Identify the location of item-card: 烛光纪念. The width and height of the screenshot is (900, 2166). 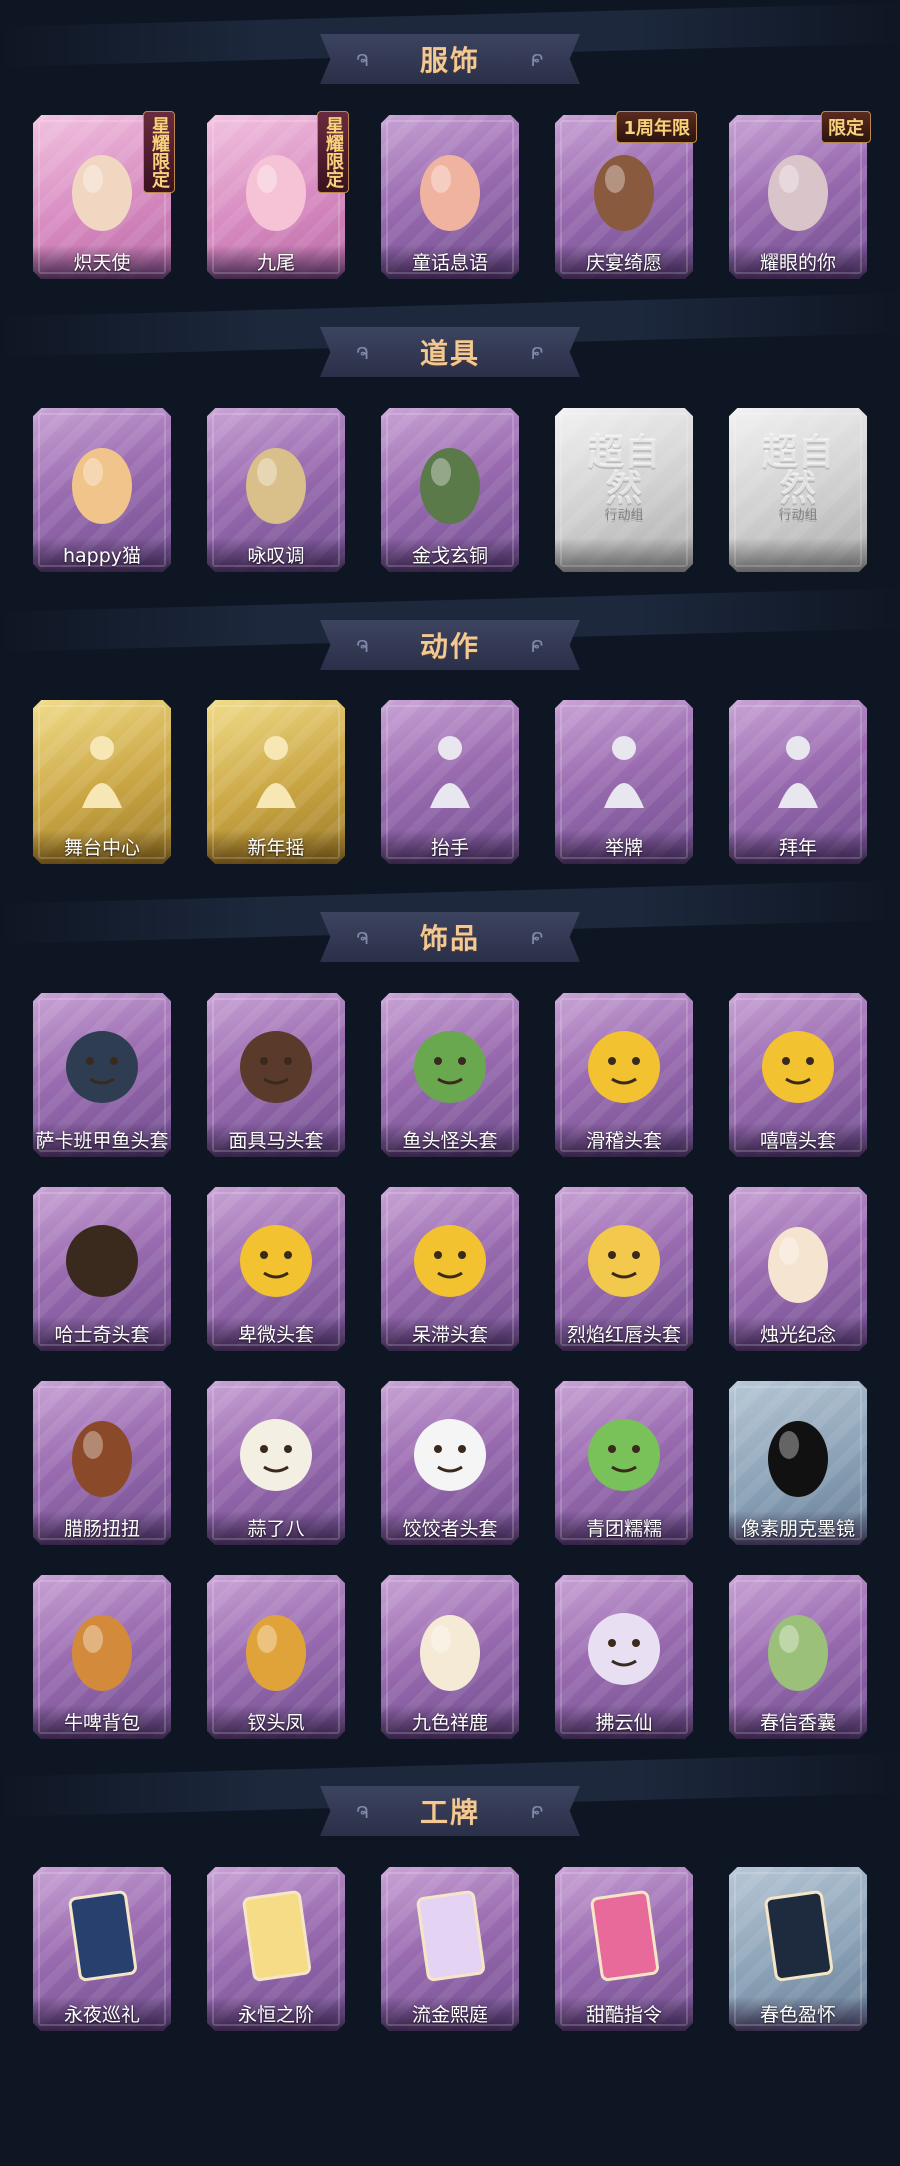
(798, 1269).